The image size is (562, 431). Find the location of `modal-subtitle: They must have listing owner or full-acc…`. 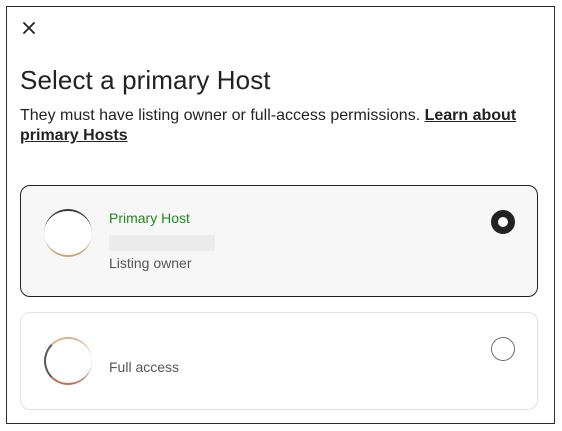

modal-subtitle: They must have listing owner or full-acc… is located at coordinates (280, 126).